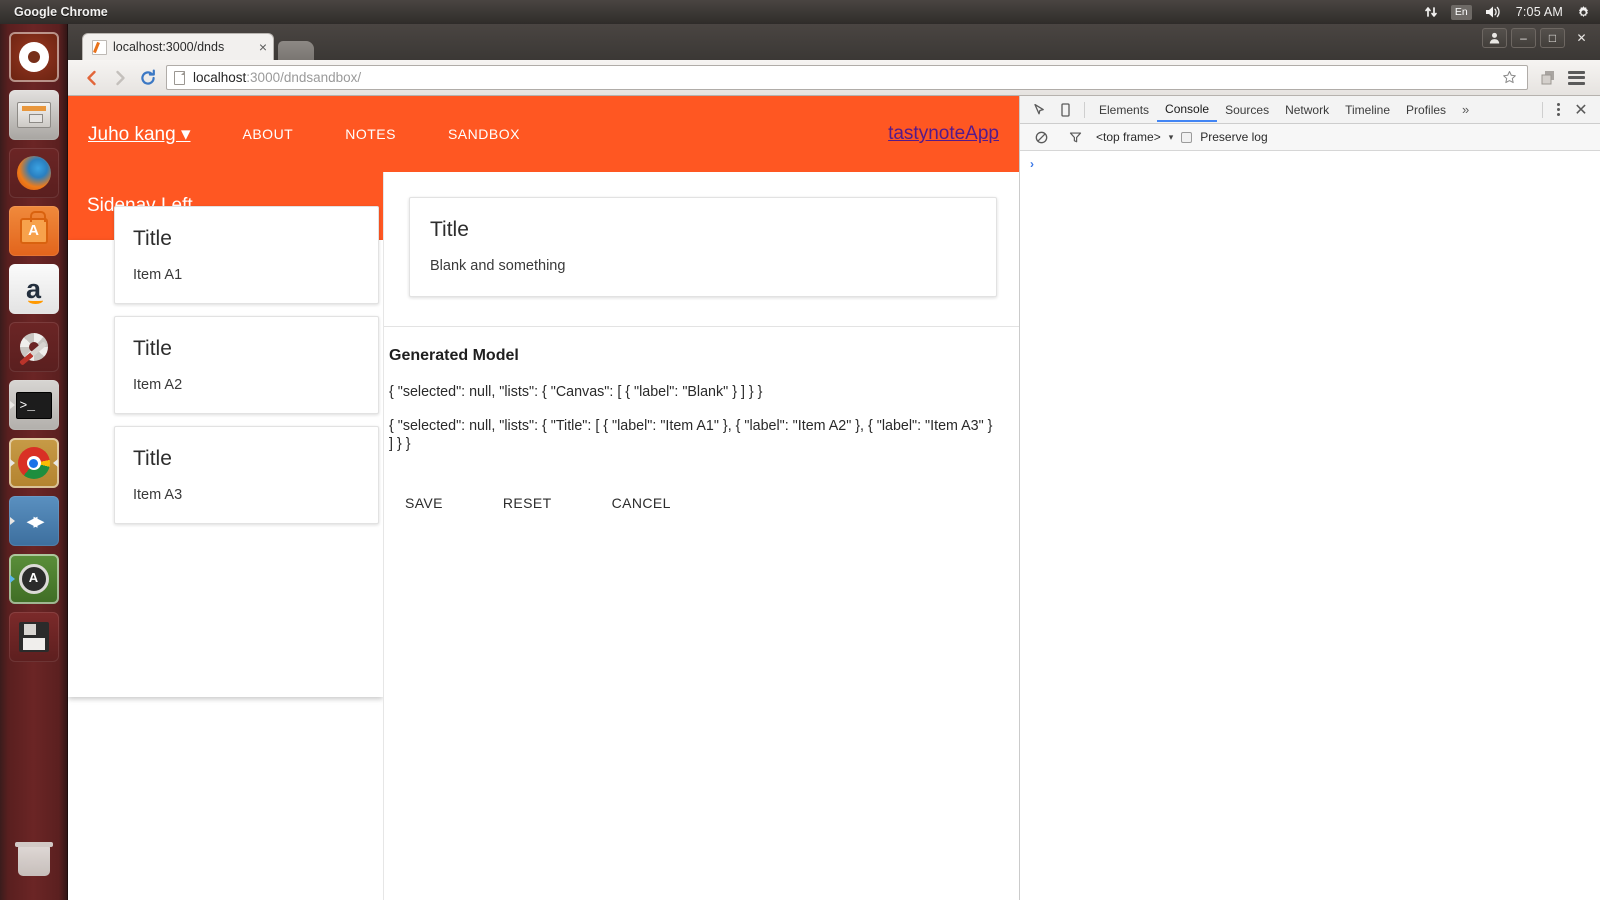  Describe the element at coordinates (1548, 78) in the screenshot. I see `extension-icon` at that location.